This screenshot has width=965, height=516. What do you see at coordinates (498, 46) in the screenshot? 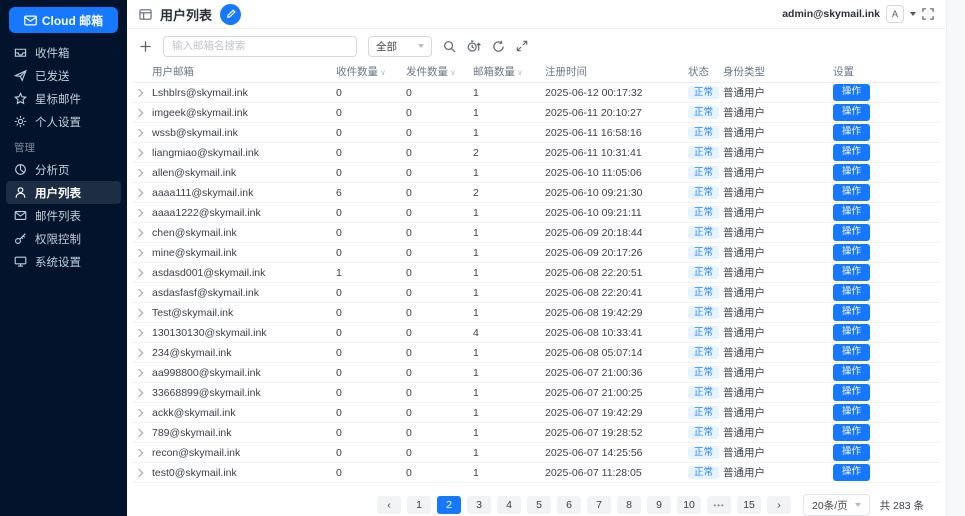
I see `refresh-icon` at bounding box center [498, 46].